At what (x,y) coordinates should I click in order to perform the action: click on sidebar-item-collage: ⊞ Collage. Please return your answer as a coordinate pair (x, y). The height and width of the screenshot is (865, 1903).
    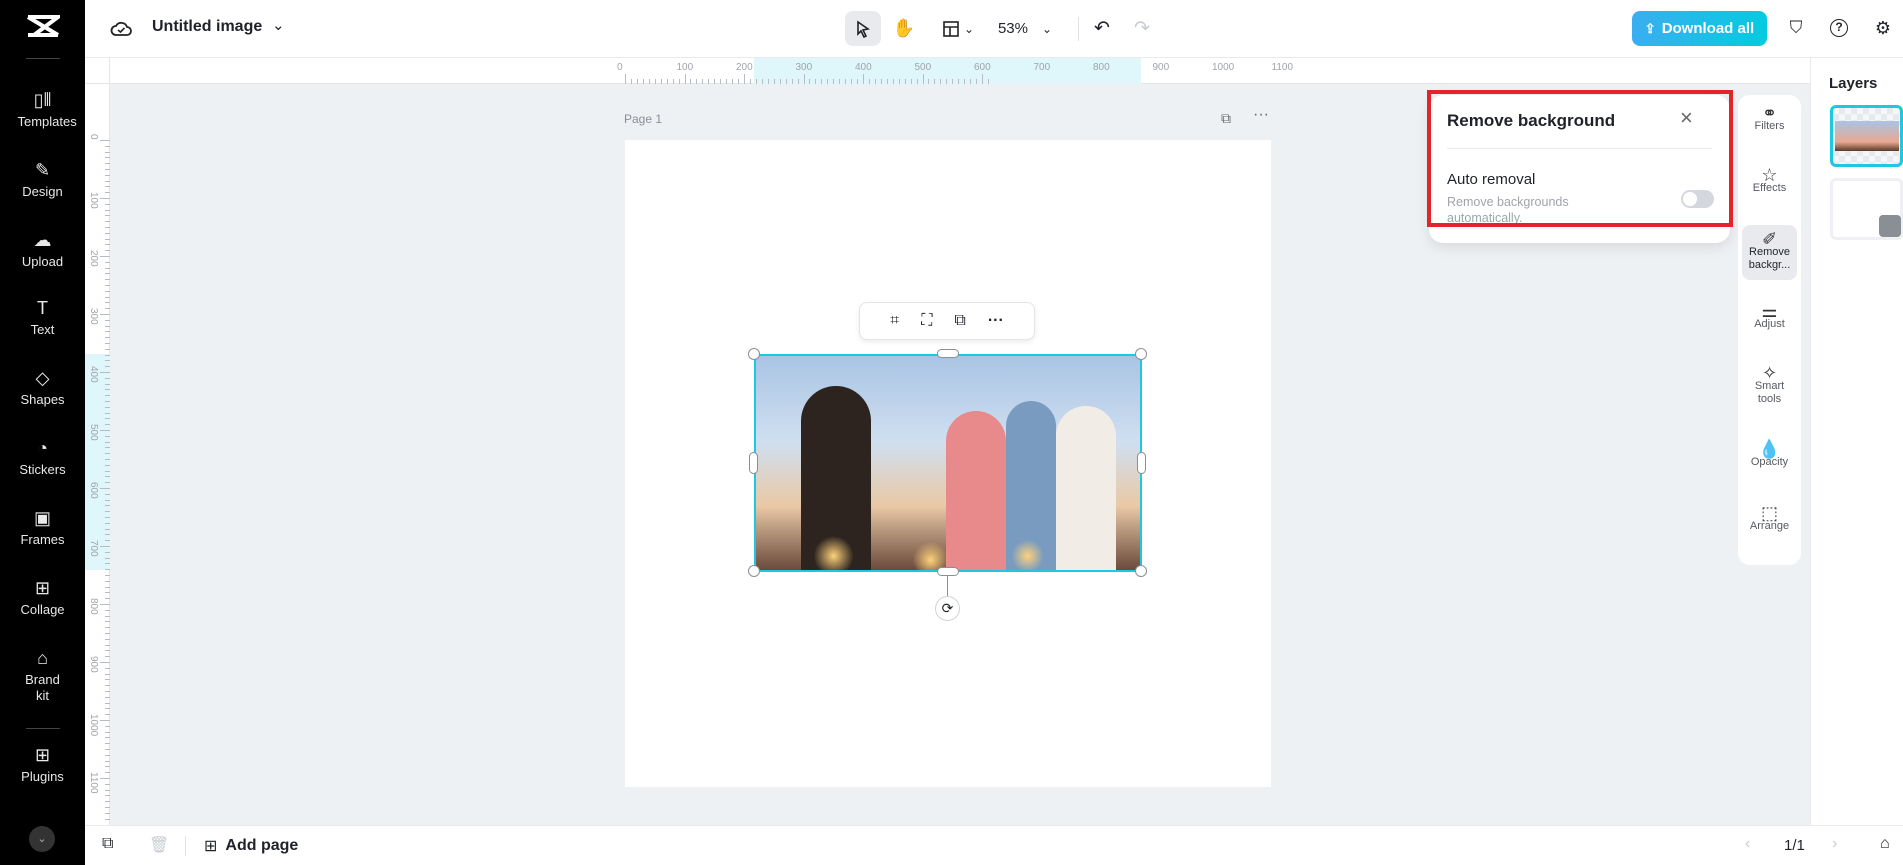
    Looking at the image, I should click on (42, 598).